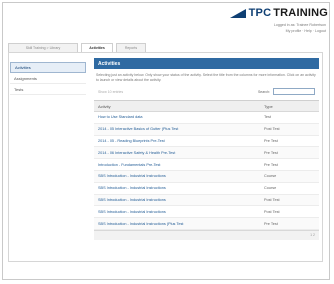 The width and height of the screenshot is (334, 284). Describe the element at coordinates (294, 91) in the screenshot. I see `search-input` at that location.